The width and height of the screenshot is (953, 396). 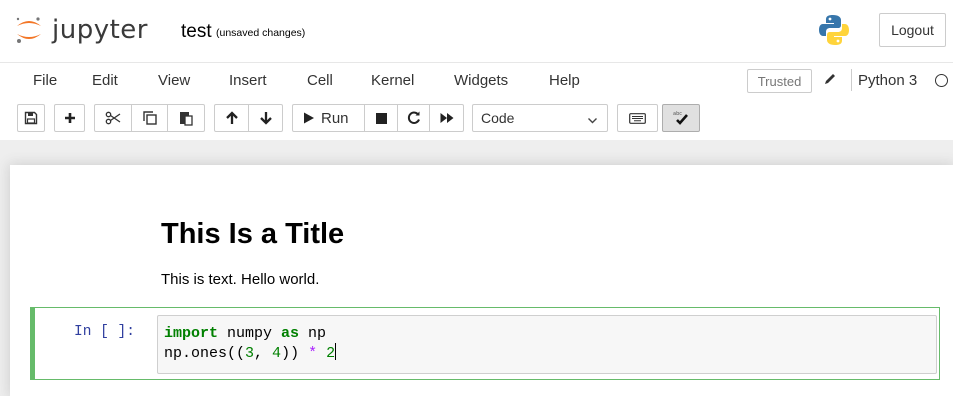 I want to click on code-line-1: import numpy as np, so click(x=547, y=334).